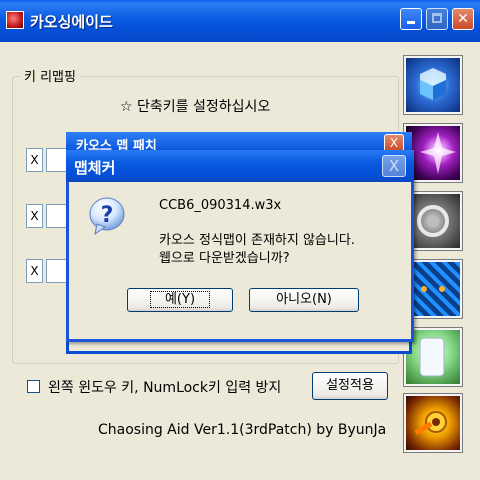  I want to click on keymap-group-label: 키 리맵핑, so click(50, 75).